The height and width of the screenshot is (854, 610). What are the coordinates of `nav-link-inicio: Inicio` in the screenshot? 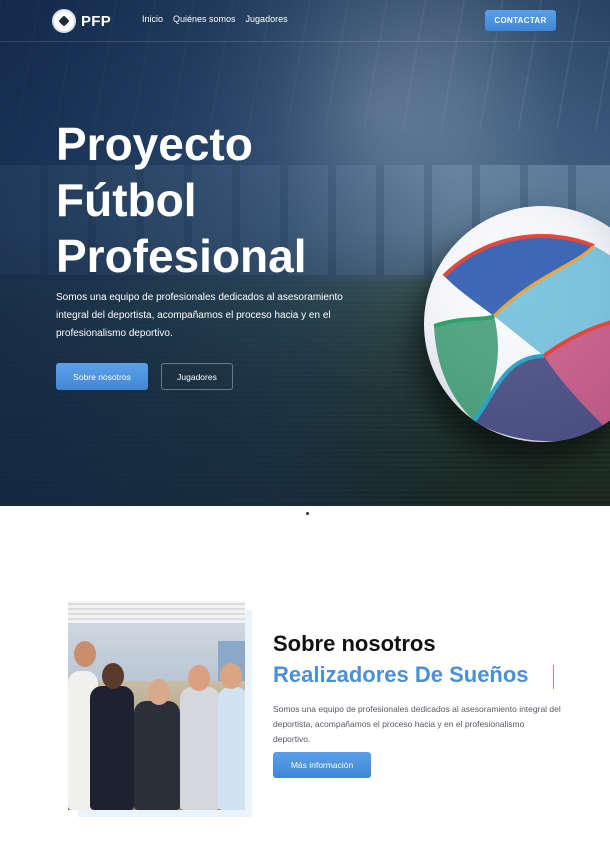 It's located at (152, 19).